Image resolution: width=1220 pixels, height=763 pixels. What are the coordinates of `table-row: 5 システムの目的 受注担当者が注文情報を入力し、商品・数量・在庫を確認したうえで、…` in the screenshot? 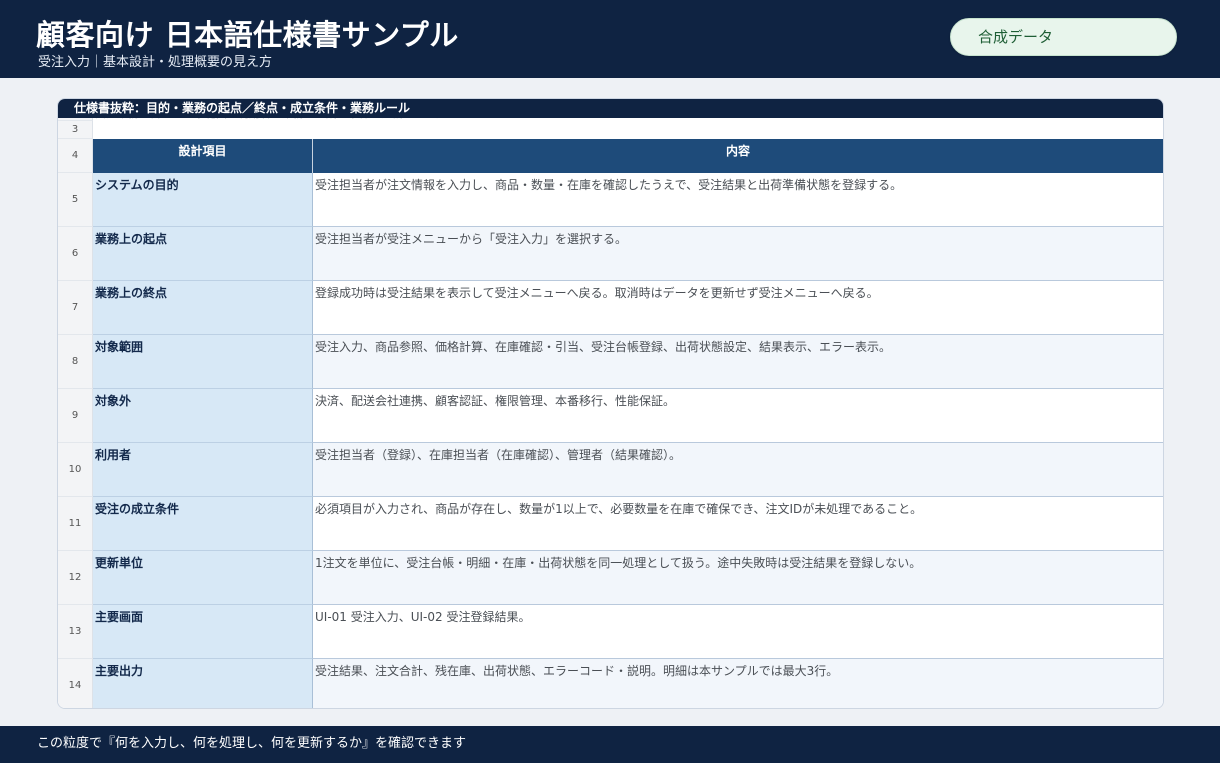 It's located at (610, 200).